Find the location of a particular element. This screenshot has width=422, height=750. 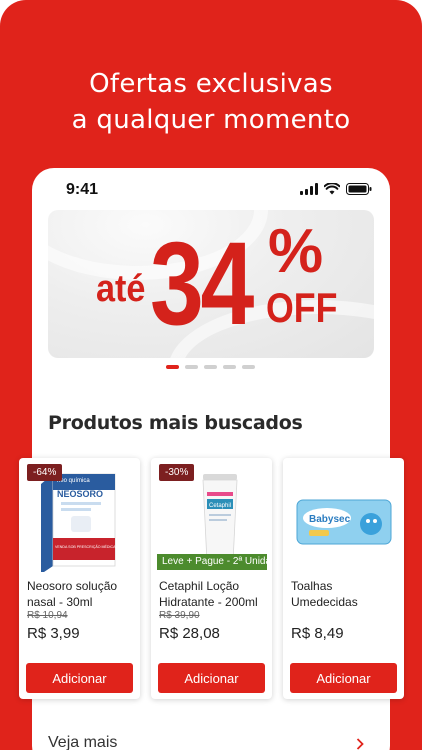

carousel-pagination is located at coordinates (210, 367).